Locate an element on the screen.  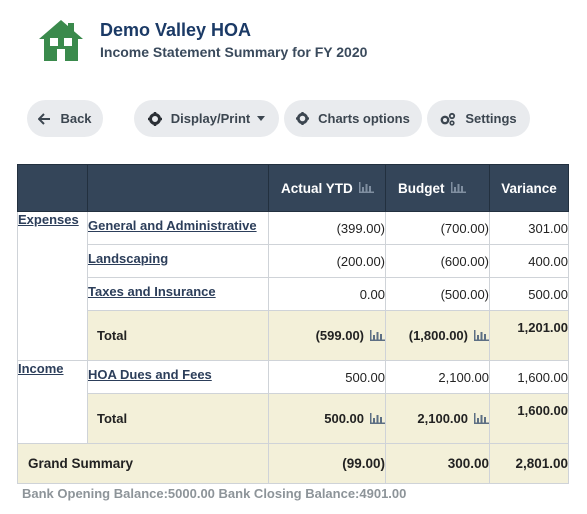
budget-cell: (600.00) is located at coordinates (437, 261).